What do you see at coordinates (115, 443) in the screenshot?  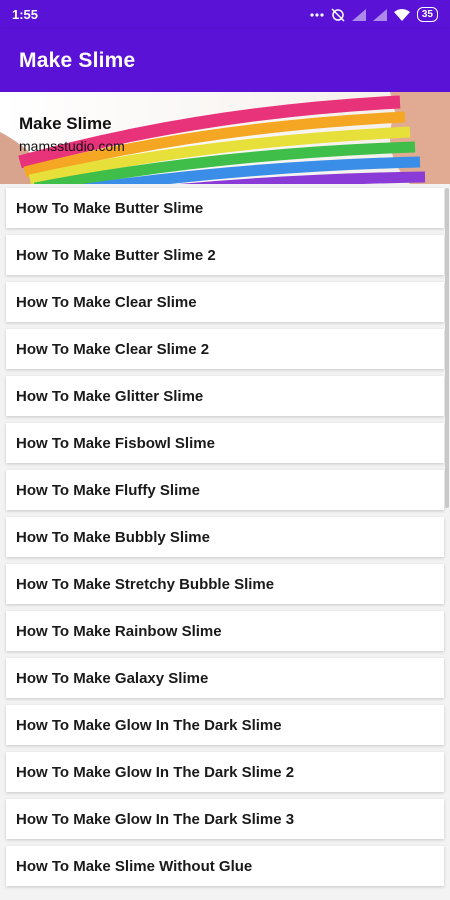 I see `list-item-label: How To Make Fisbowl Slime` at bounding box center [115, 443].